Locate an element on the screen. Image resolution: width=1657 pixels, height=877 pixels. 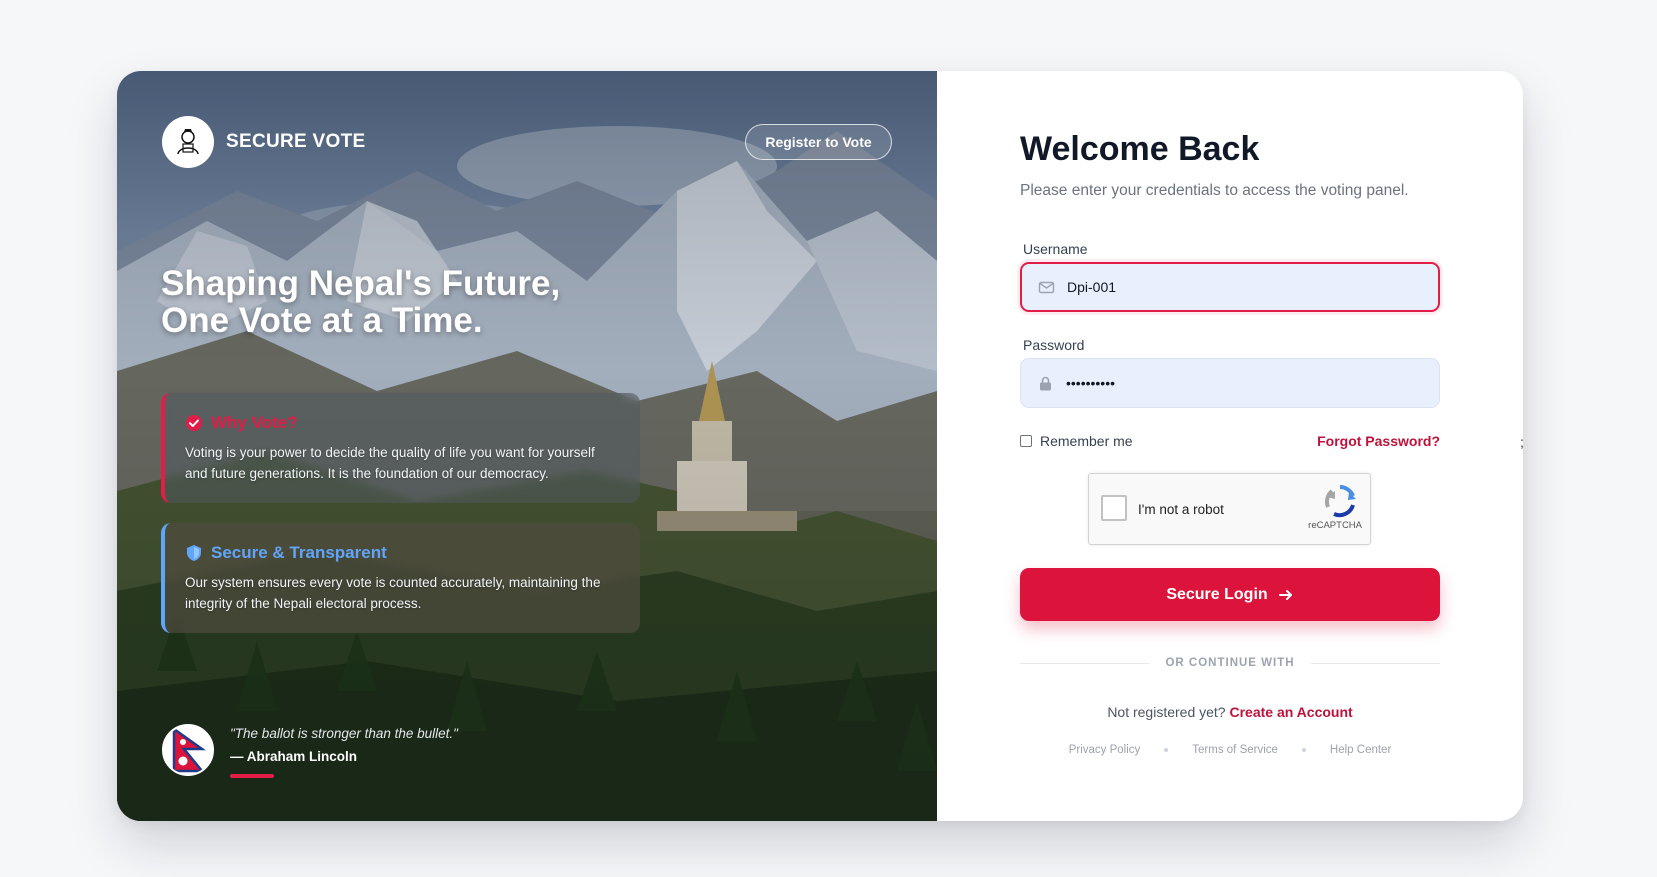
or-divider: OR CONTINUE WITH is located at coordinates (1230, 663).